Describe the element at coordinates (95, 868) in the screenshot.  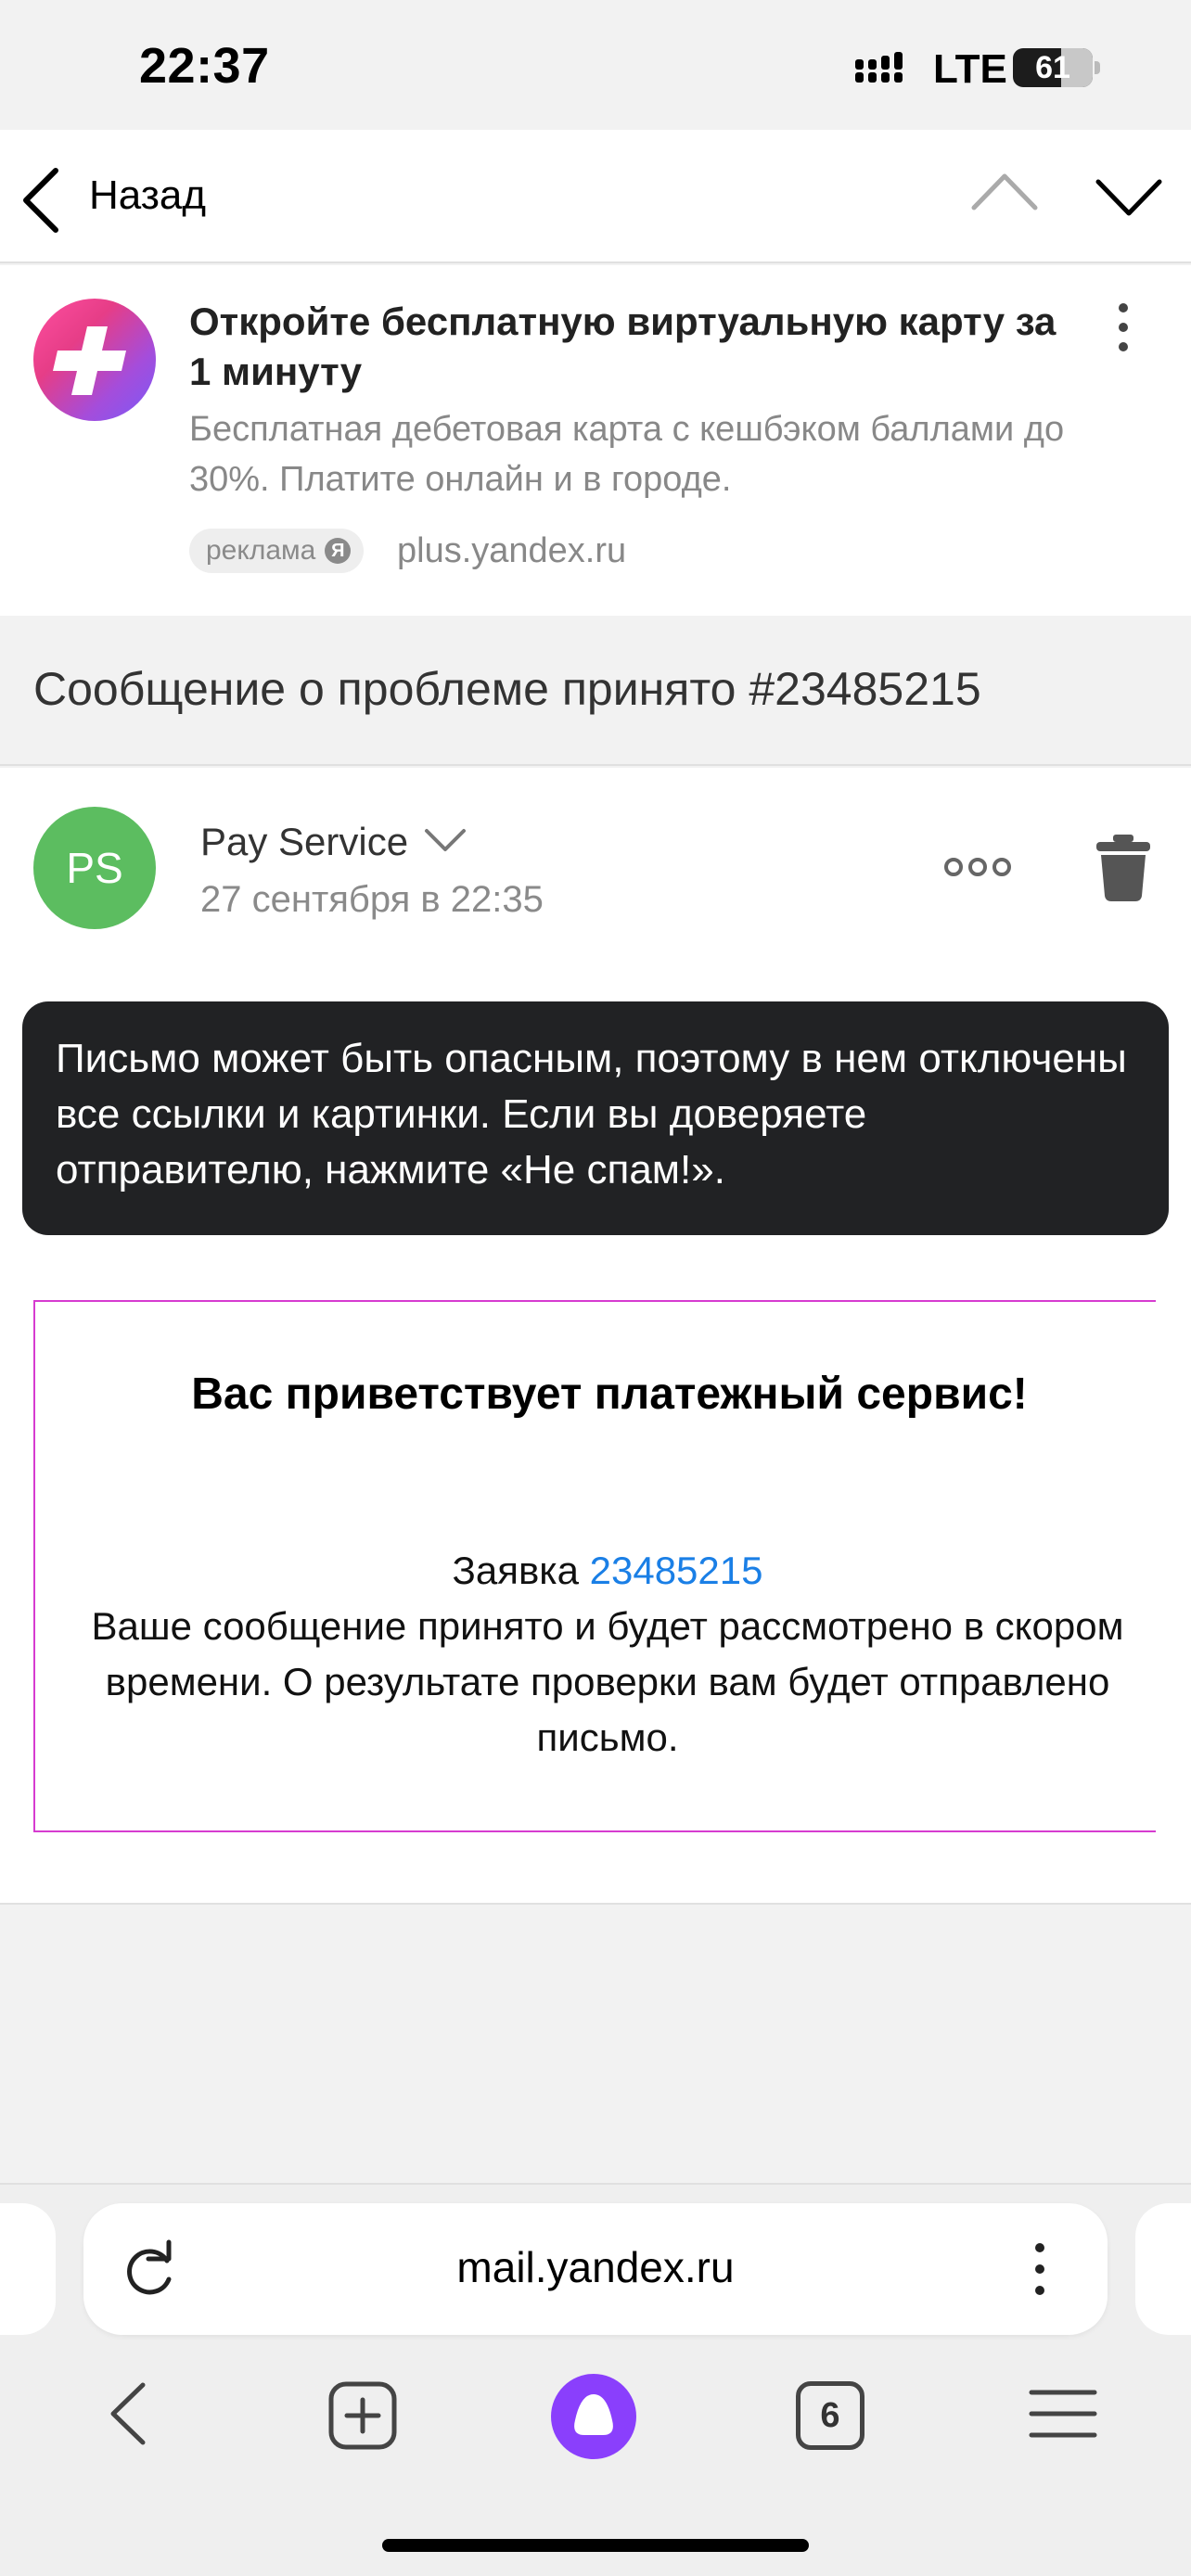
I see `avatar: PS` at that location.